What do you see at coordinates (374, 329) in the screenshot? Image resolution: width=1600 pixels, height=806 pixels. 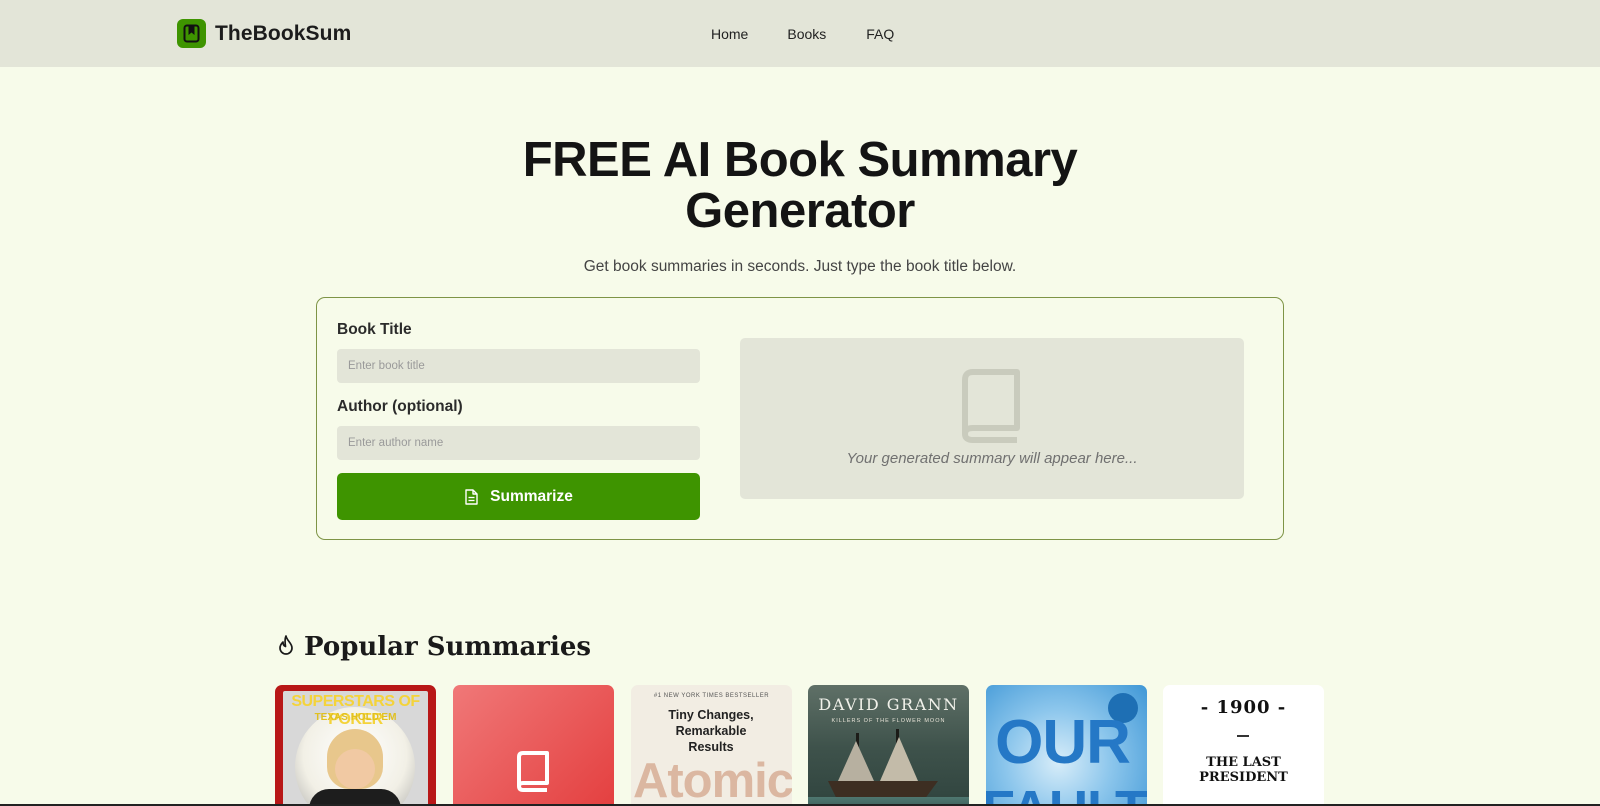 I see `book-title-label: Book Title` at bounding box center [374, 329].